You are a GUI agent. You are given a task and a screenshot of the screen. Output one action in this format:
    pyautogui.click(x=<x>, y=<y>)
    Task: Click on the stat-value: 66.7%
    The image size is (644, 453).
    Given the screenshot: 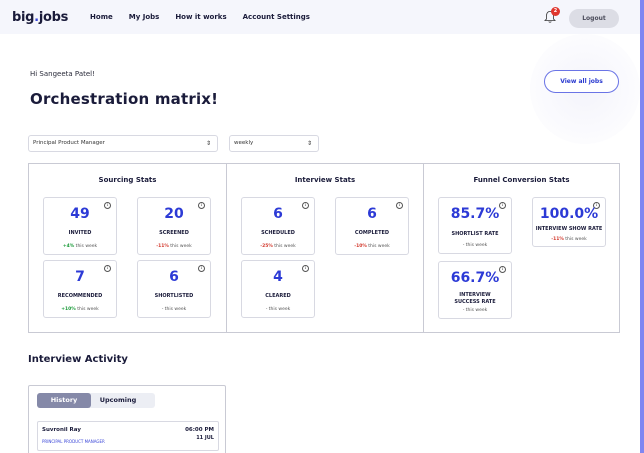 What is the action you would take?
    pyautogui.click(x=475, y=278)
    